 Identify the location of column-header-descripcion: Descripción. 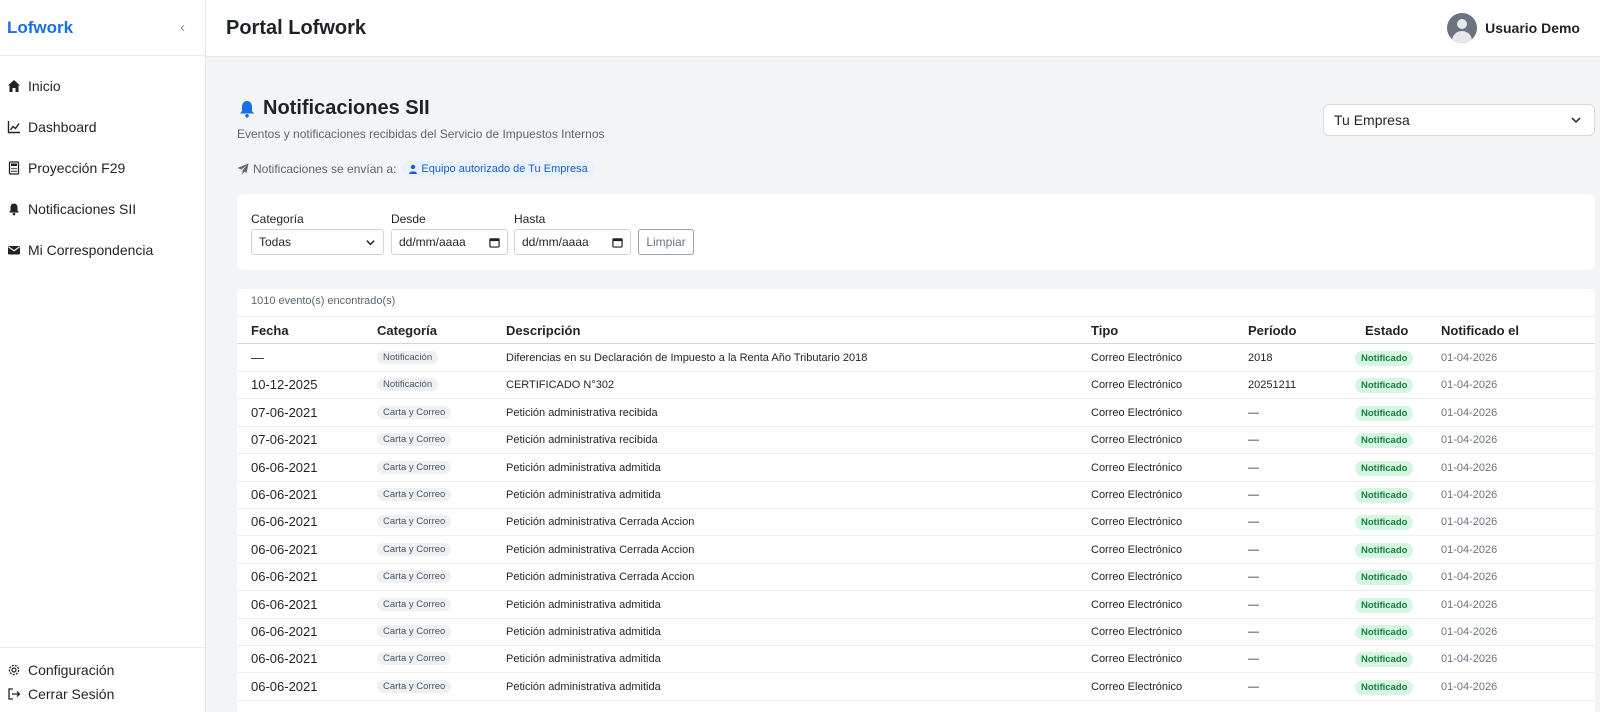
(543, 330).